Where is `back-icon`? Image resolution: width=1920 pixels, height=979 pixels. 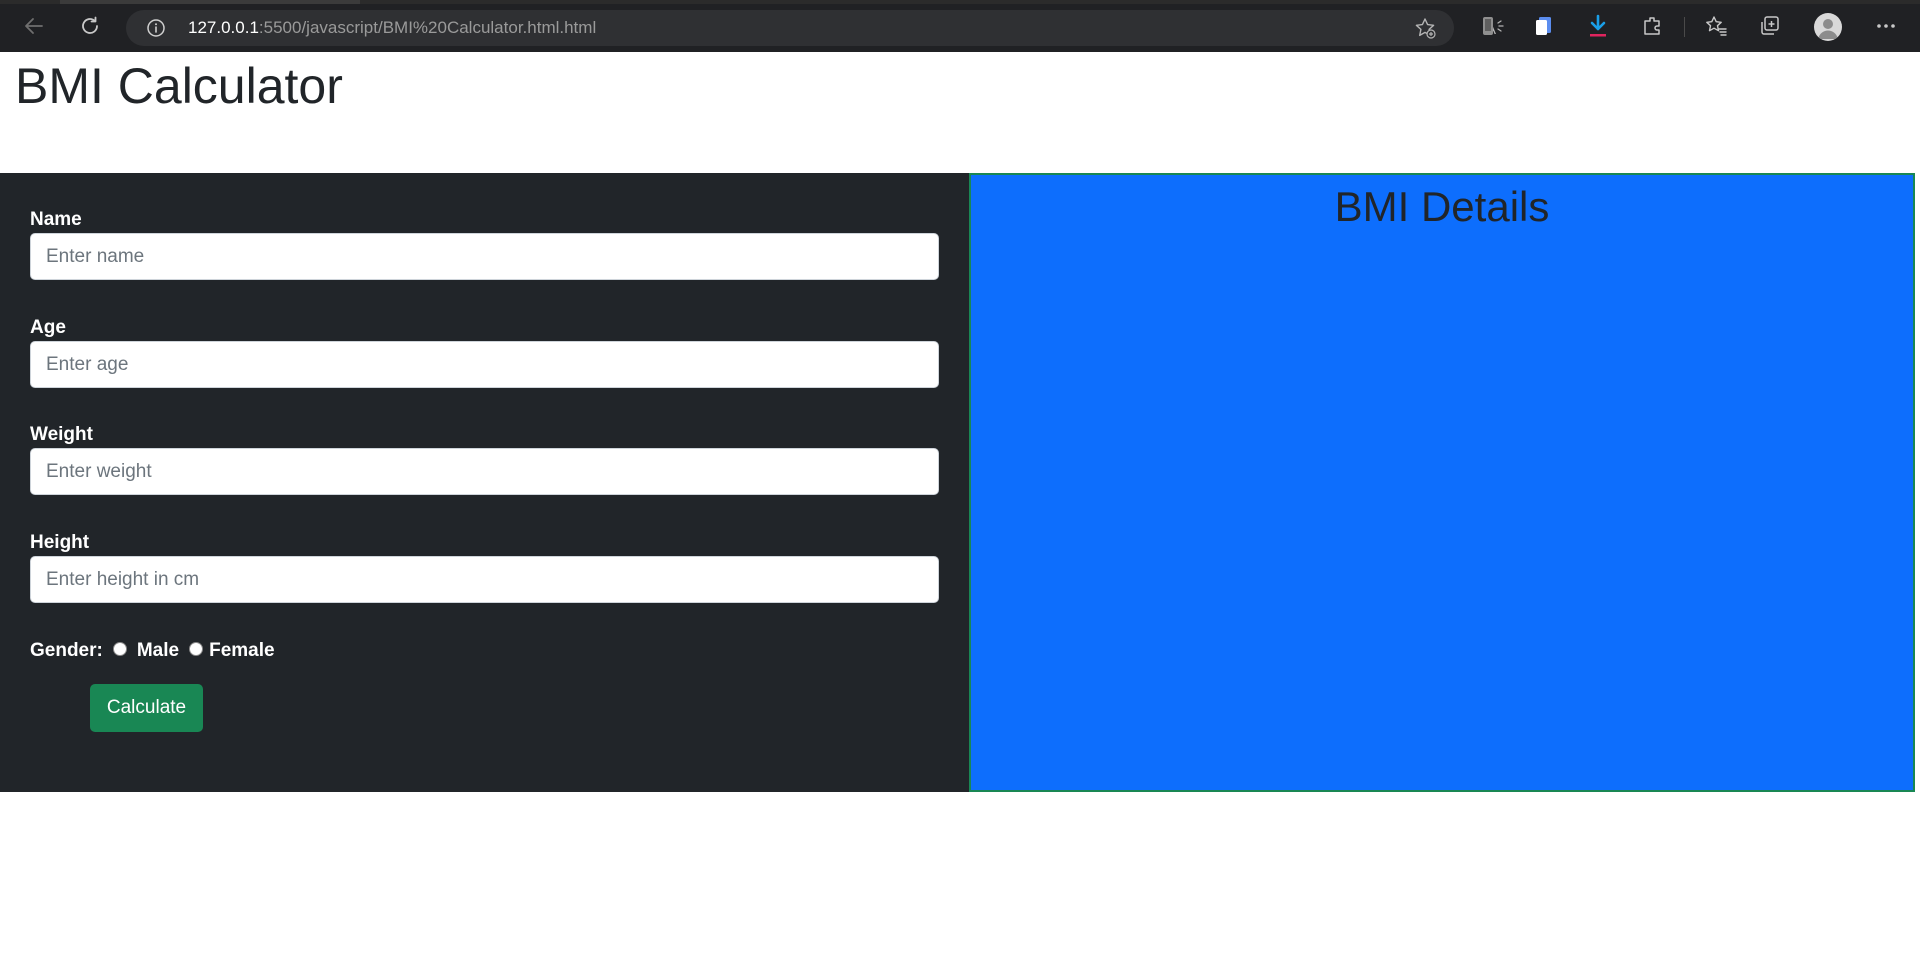 back-icon is located at coordinates (34, 26).